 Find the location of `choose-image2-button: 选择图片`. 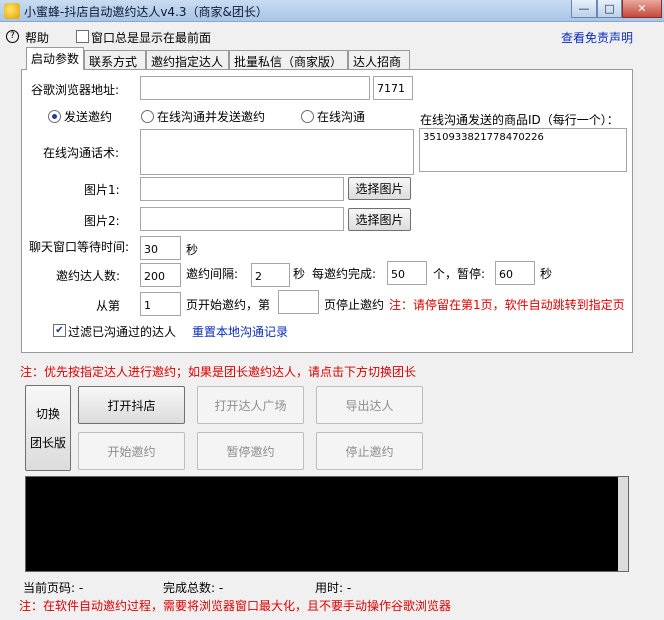

choose-image2-button: 选择图片 is located at coordinates (379, 219).